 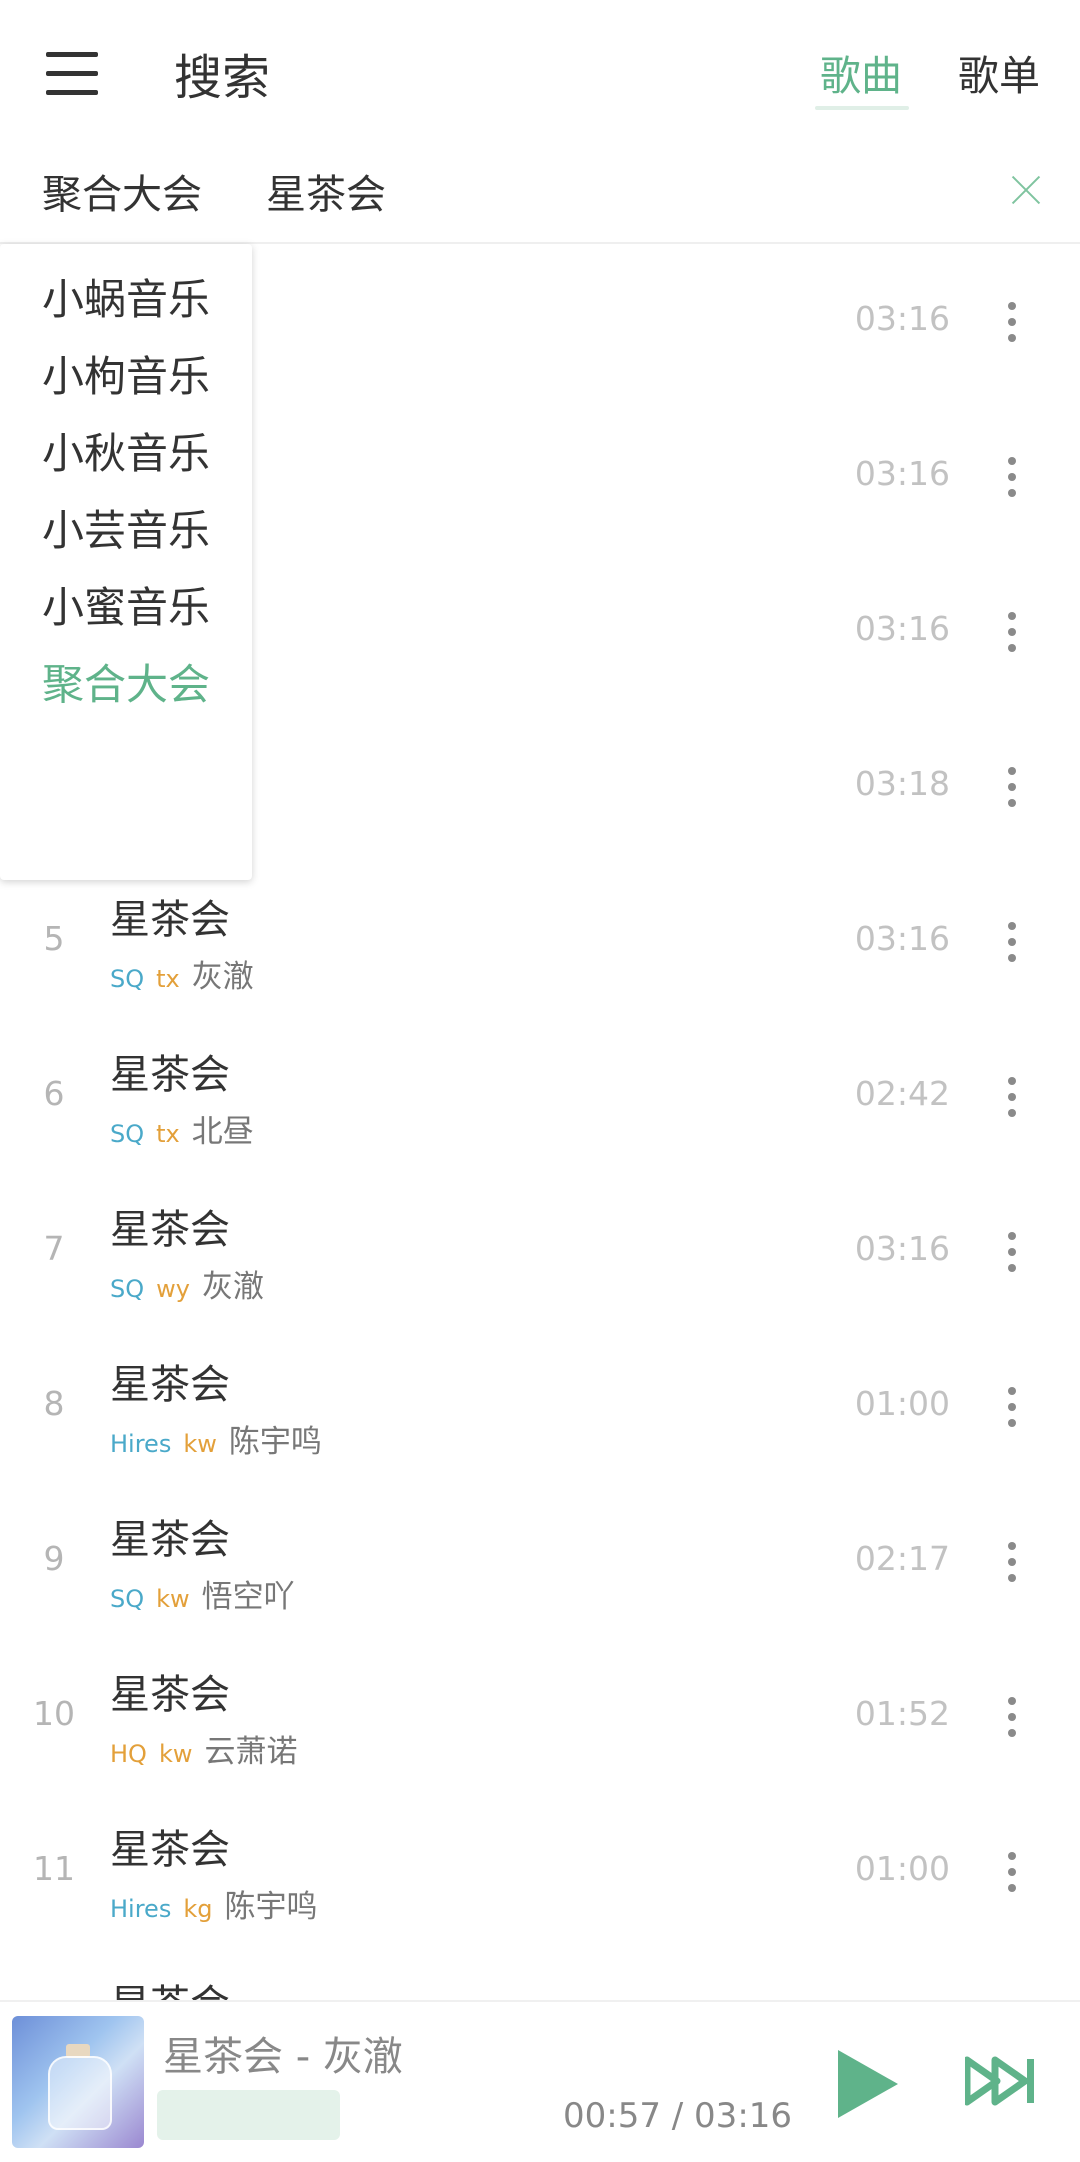 I want to click on song-index: 11, so click(x=54, y=1868).